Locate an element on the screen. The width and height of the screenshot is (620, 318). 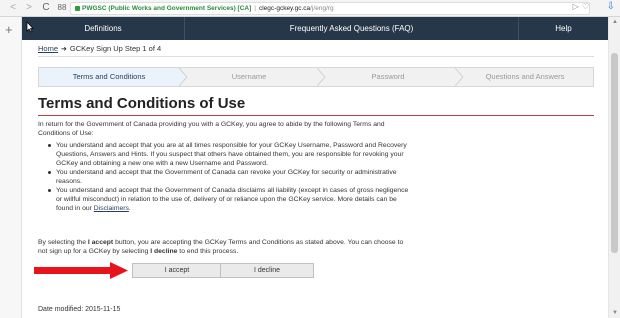
forward-icon: > is located at coordinates (29, 8).